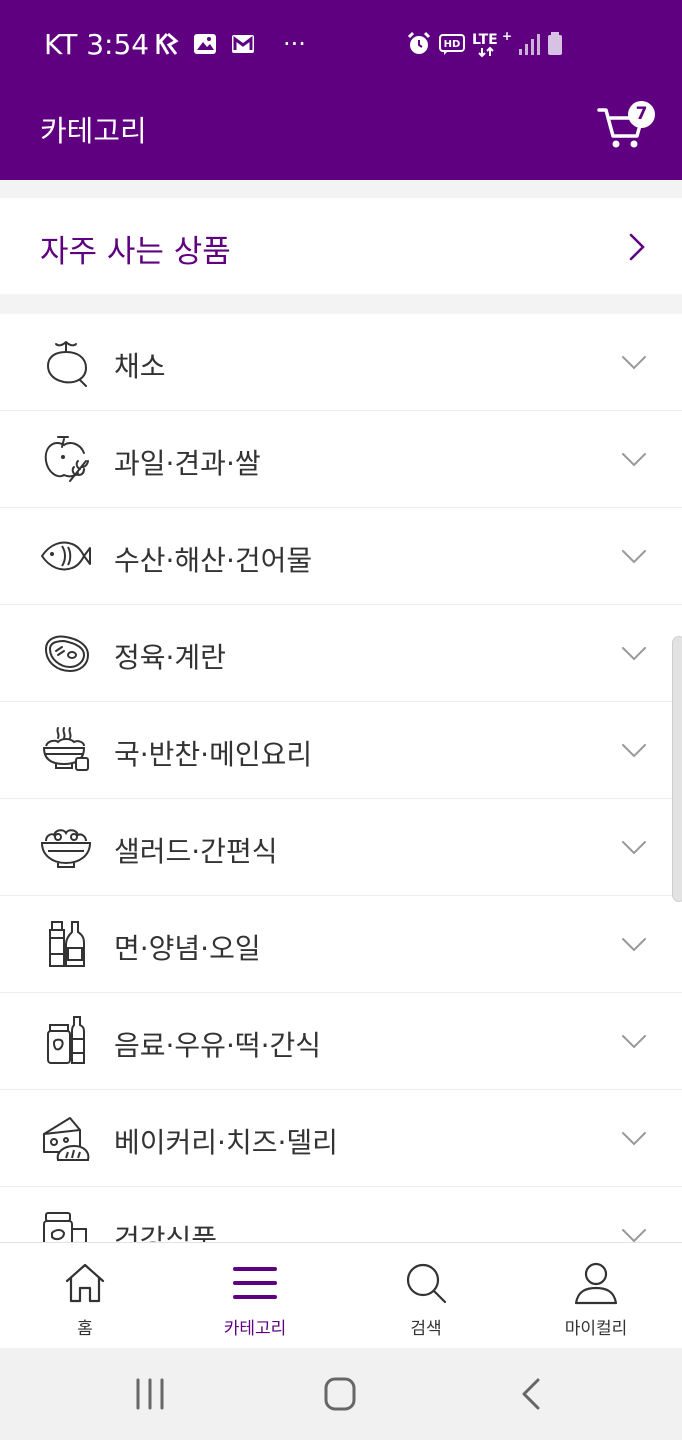 The height and width of the screenshot is (1440, 682). I want to click on tab-label: 카테고리, so click(255, 1329).